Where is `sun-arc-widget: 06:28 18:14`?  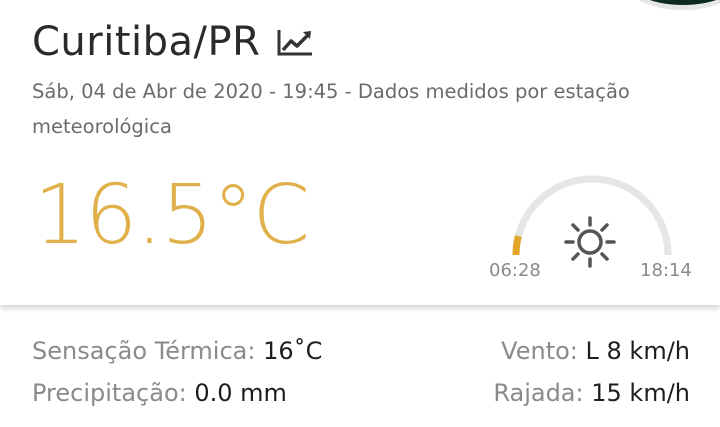
sun-arc-widget: 06:28 18:14 is located at coordinates (596, 225).